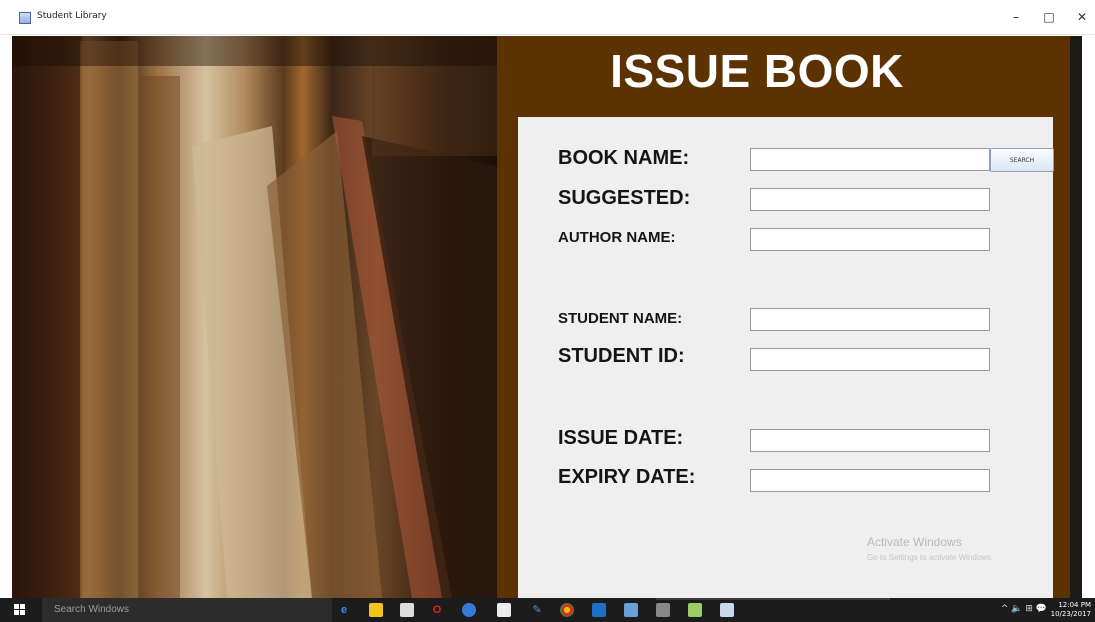  What do you see at coordinates (344, 610) in the screenshot?
I see `edge-icon: e` at bounding box center [344, 610].